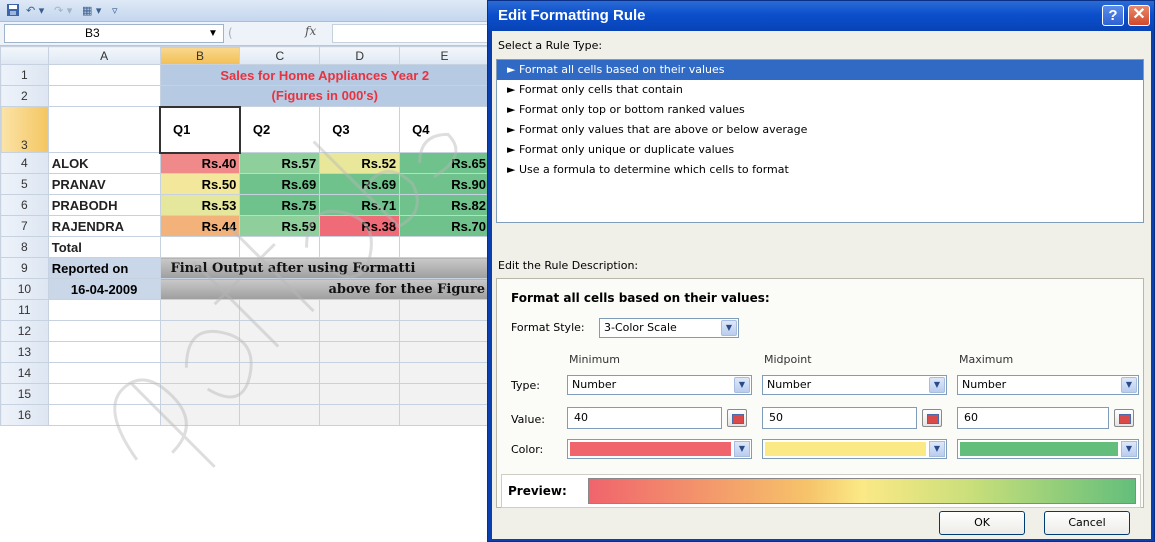 Image resolution: width=1155 pixels, height=542 pixels. Describe the element at coordinates (104, 289) in the screenshot. I see `reported-date-cell: 16-04-2009` at that location.